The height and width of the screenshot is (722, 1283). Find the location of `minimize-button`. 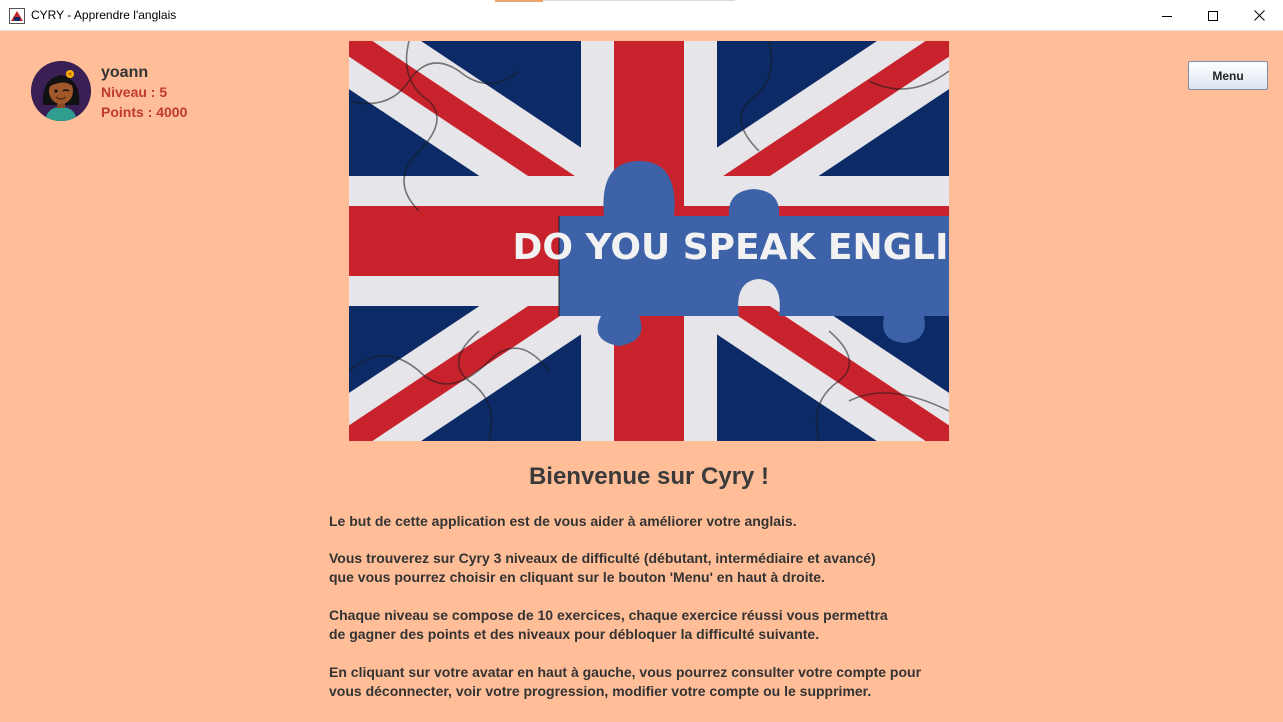

minimize-button is located at coordinates (1167, 15).